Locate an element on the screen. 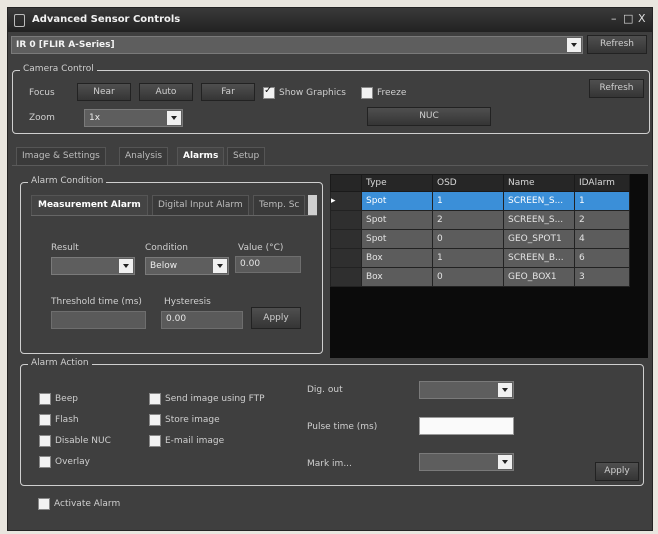 This screenshot has height=534, width=658. flash-label: Flash is located at coordinates (67, 420).